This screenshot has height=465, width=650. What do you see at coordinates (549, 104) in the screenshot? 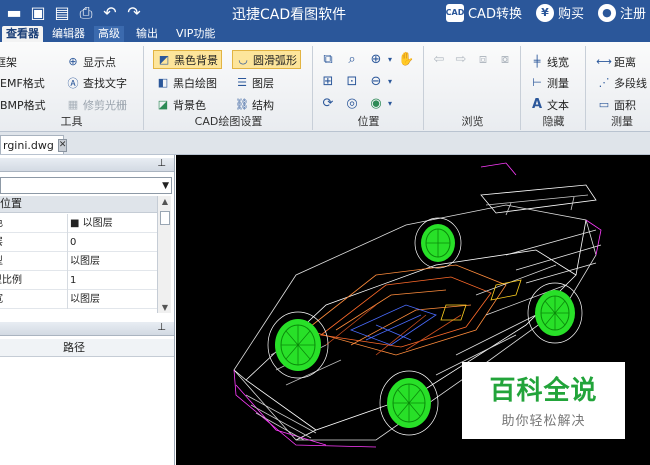
I see `text-toggle-button: A 文本` at bounding box center [549, 104].